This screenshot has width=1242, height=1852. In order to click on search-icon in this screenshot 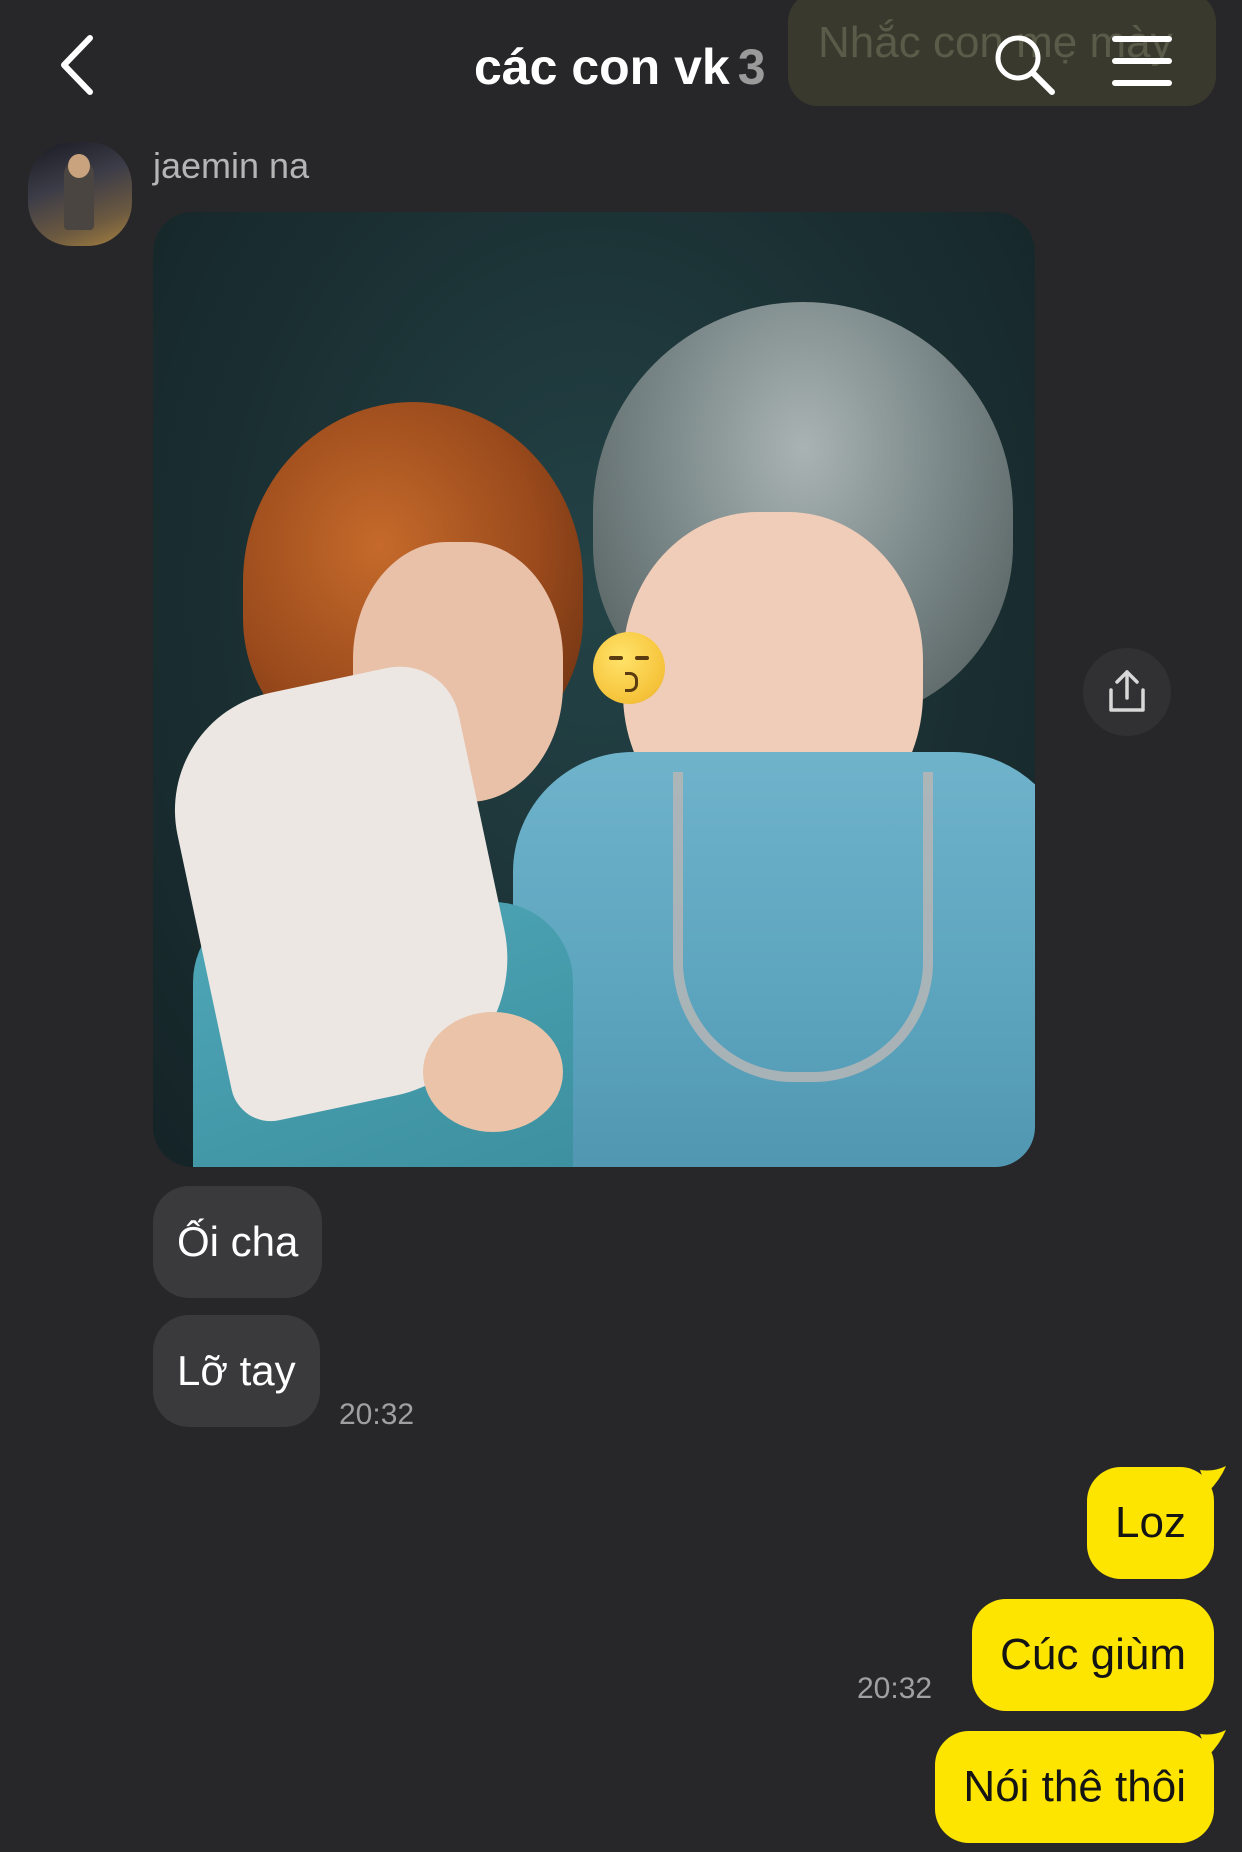, I will do `click(1025, 65)`.